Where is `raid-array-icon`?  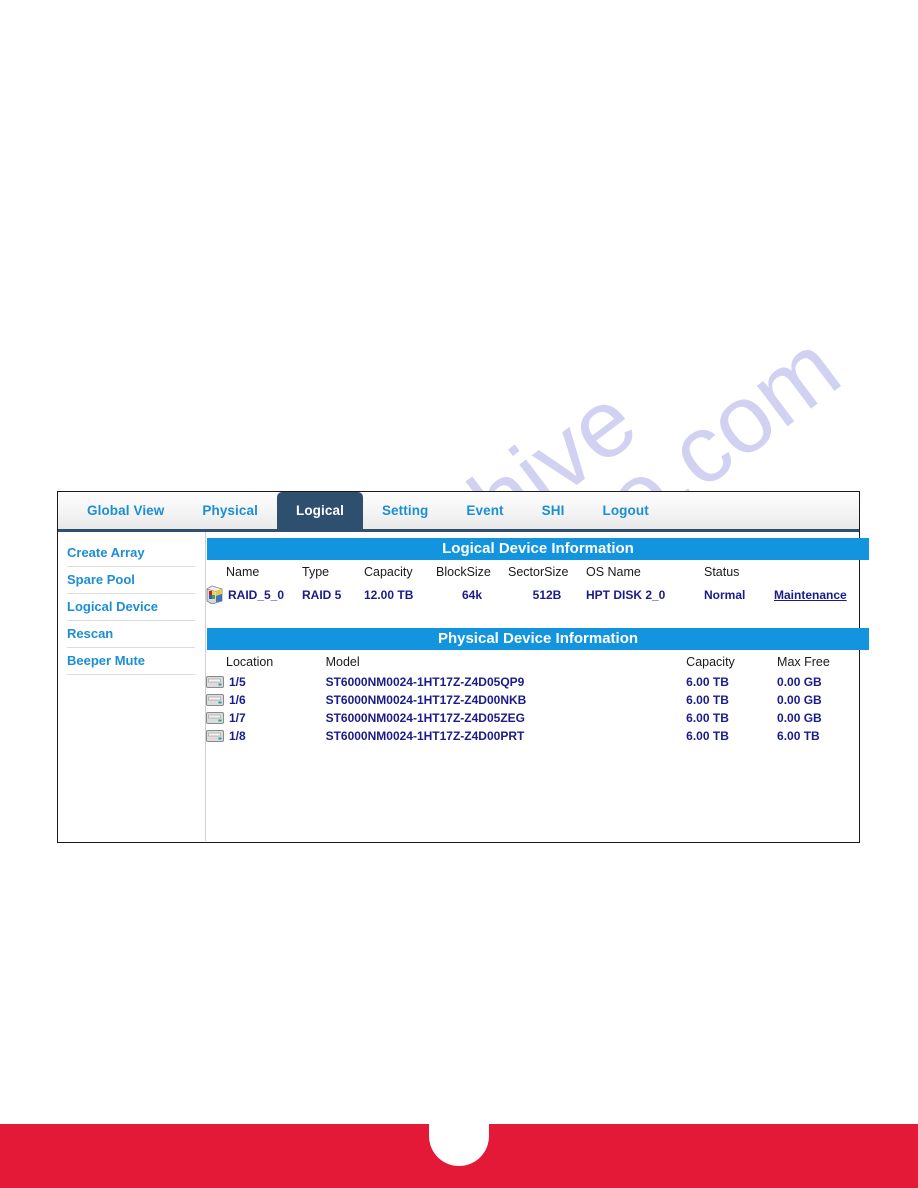
raid-array-icon is located at coordinates (214, 595).